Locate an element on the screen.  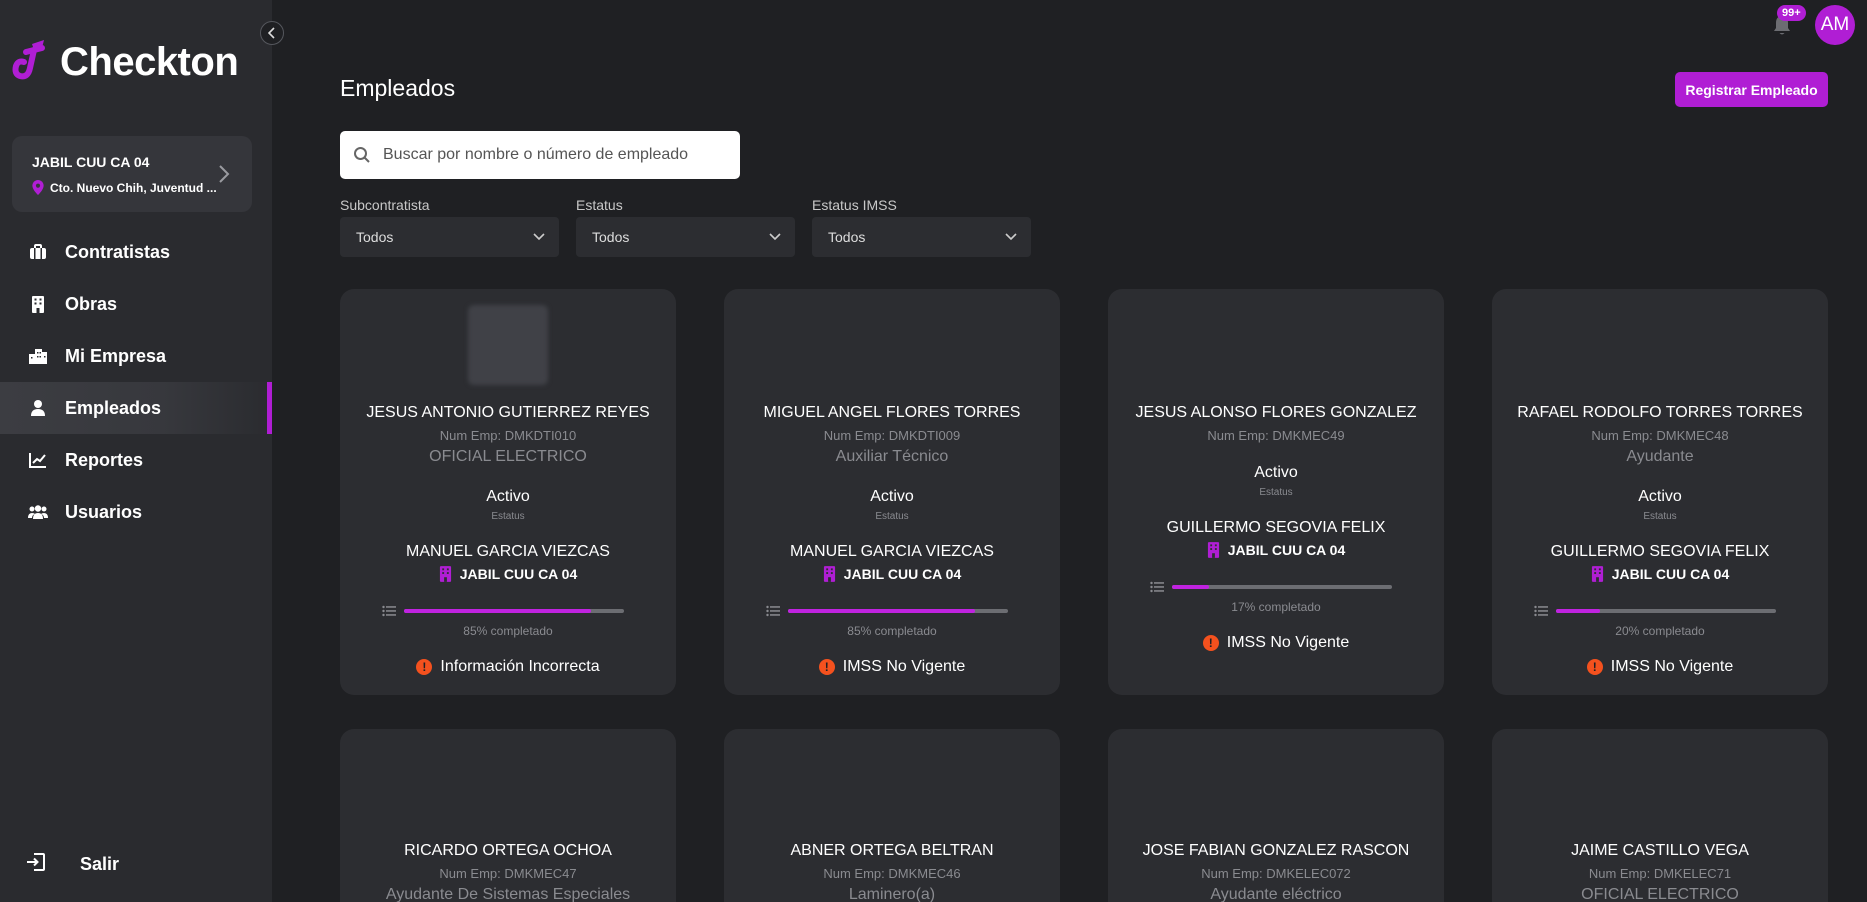
employee-number: Num Emp: DMKELEC71 is located at coordinates (1660, 873).